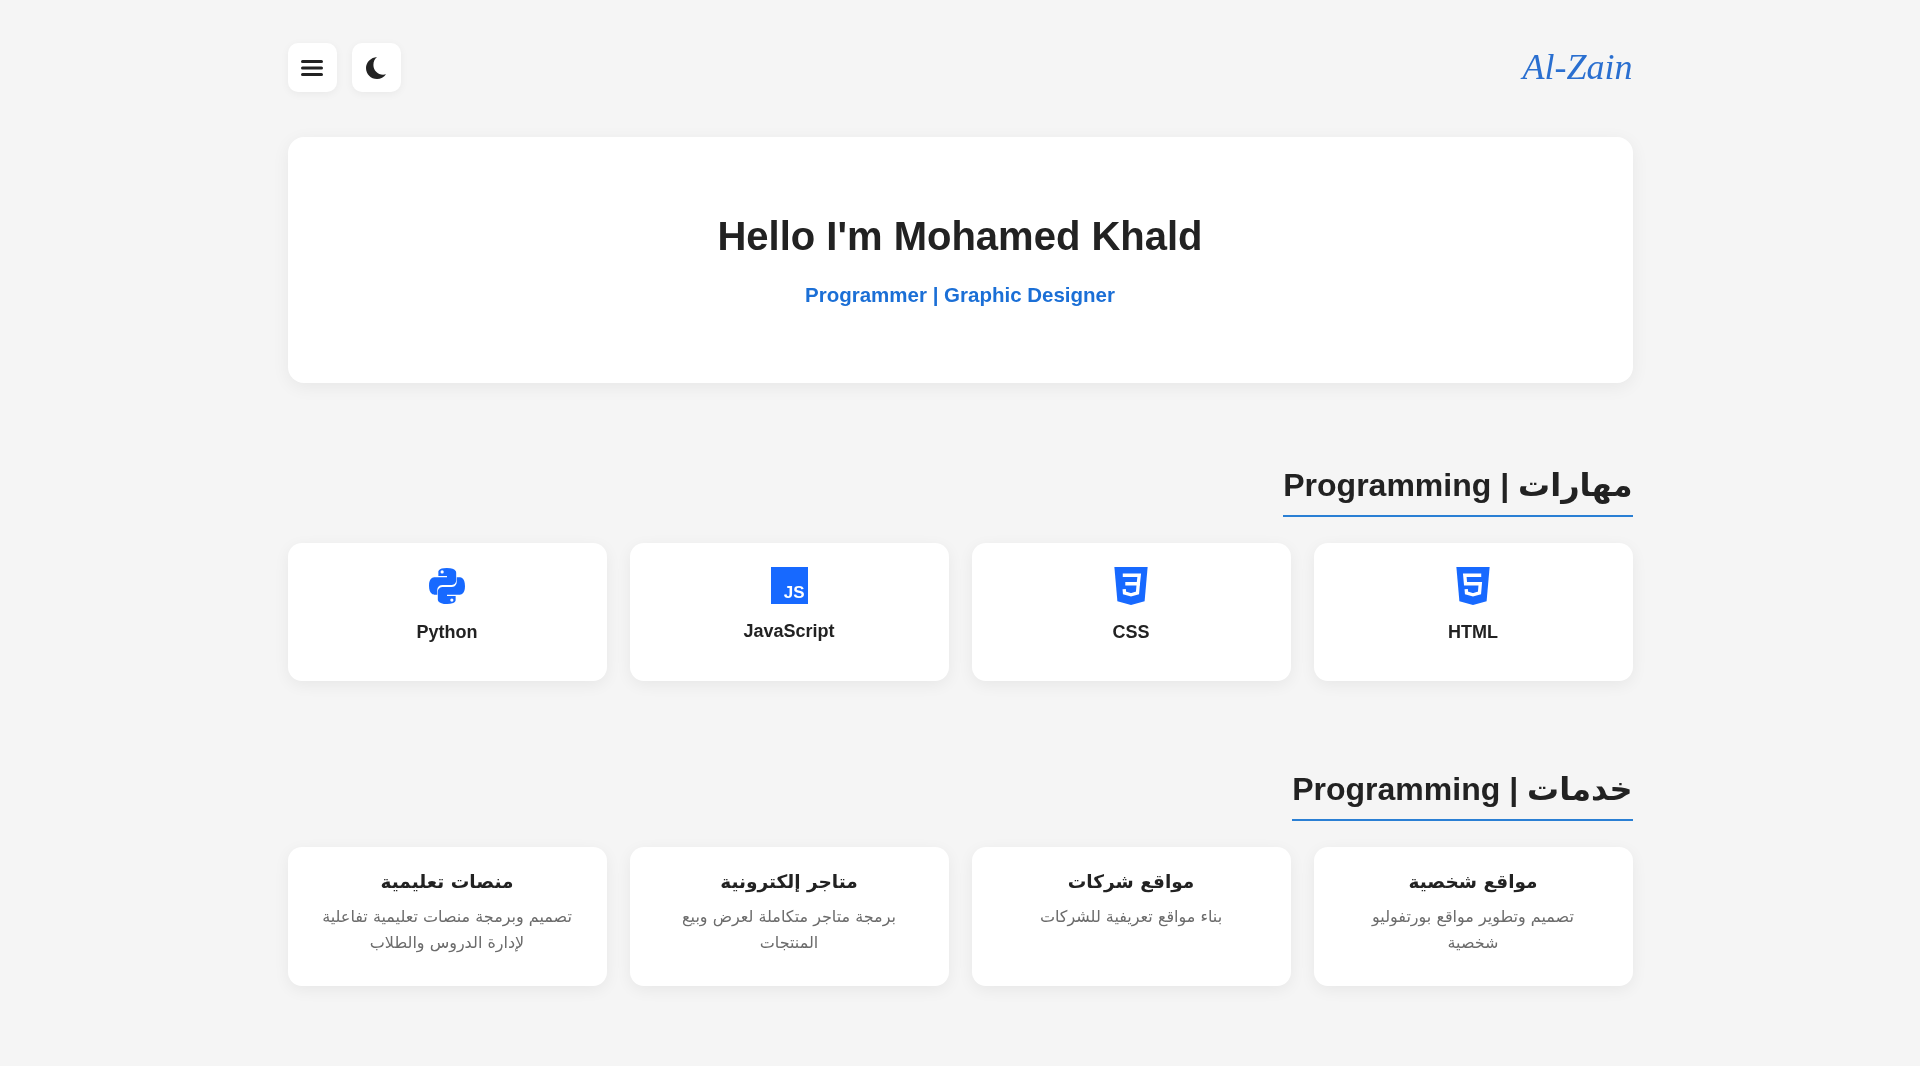 The width and height of the screenshot is (1920, 1066). What do you see at coordinates (1131, 882) in the screenshot?
I see `service-title: مواقع شركات` at bounding box center [1131, 882].